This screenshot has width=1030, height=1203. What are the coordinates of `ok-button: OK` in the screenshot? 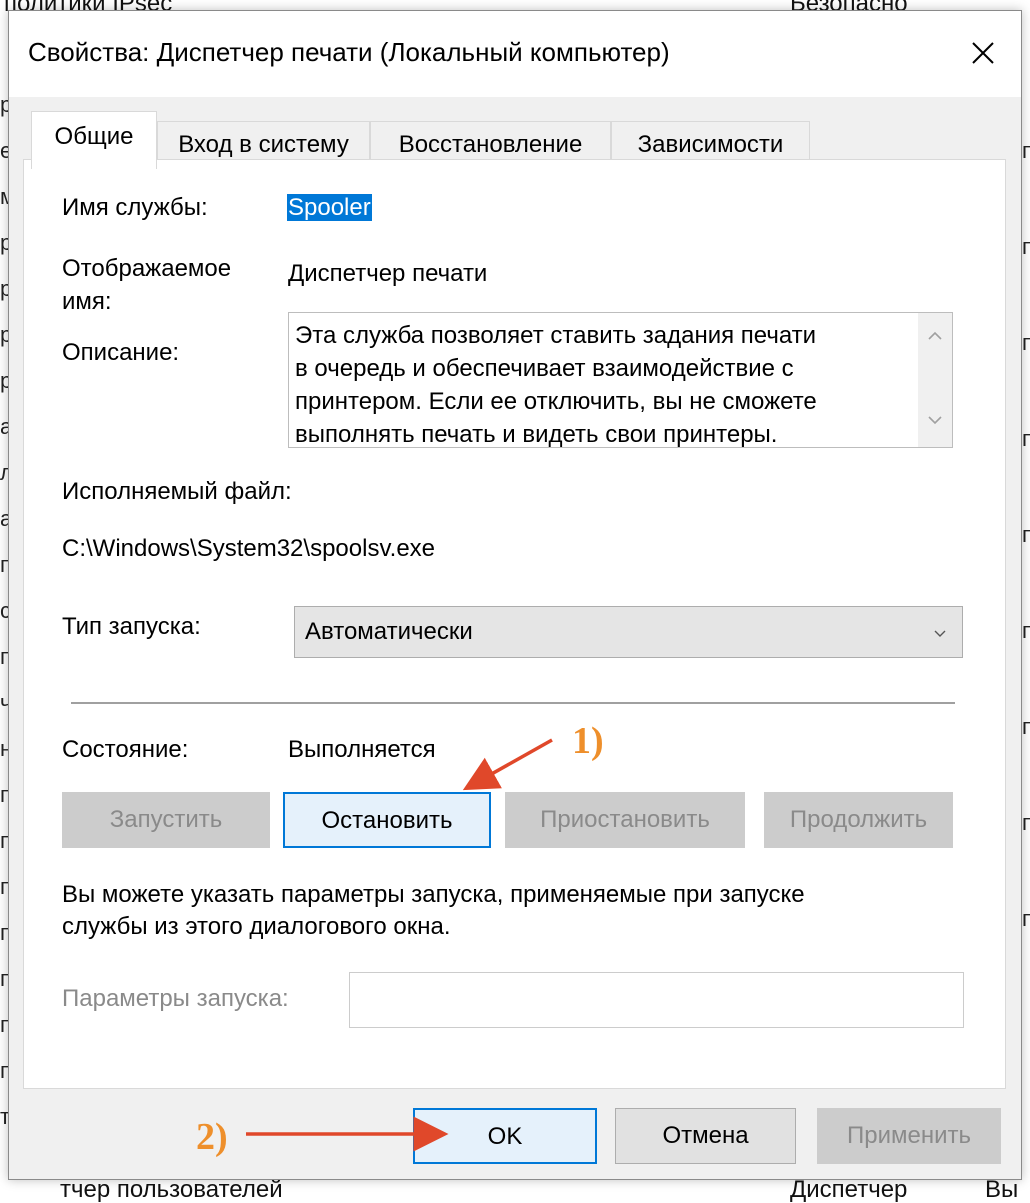 It's located at (505, 1136).